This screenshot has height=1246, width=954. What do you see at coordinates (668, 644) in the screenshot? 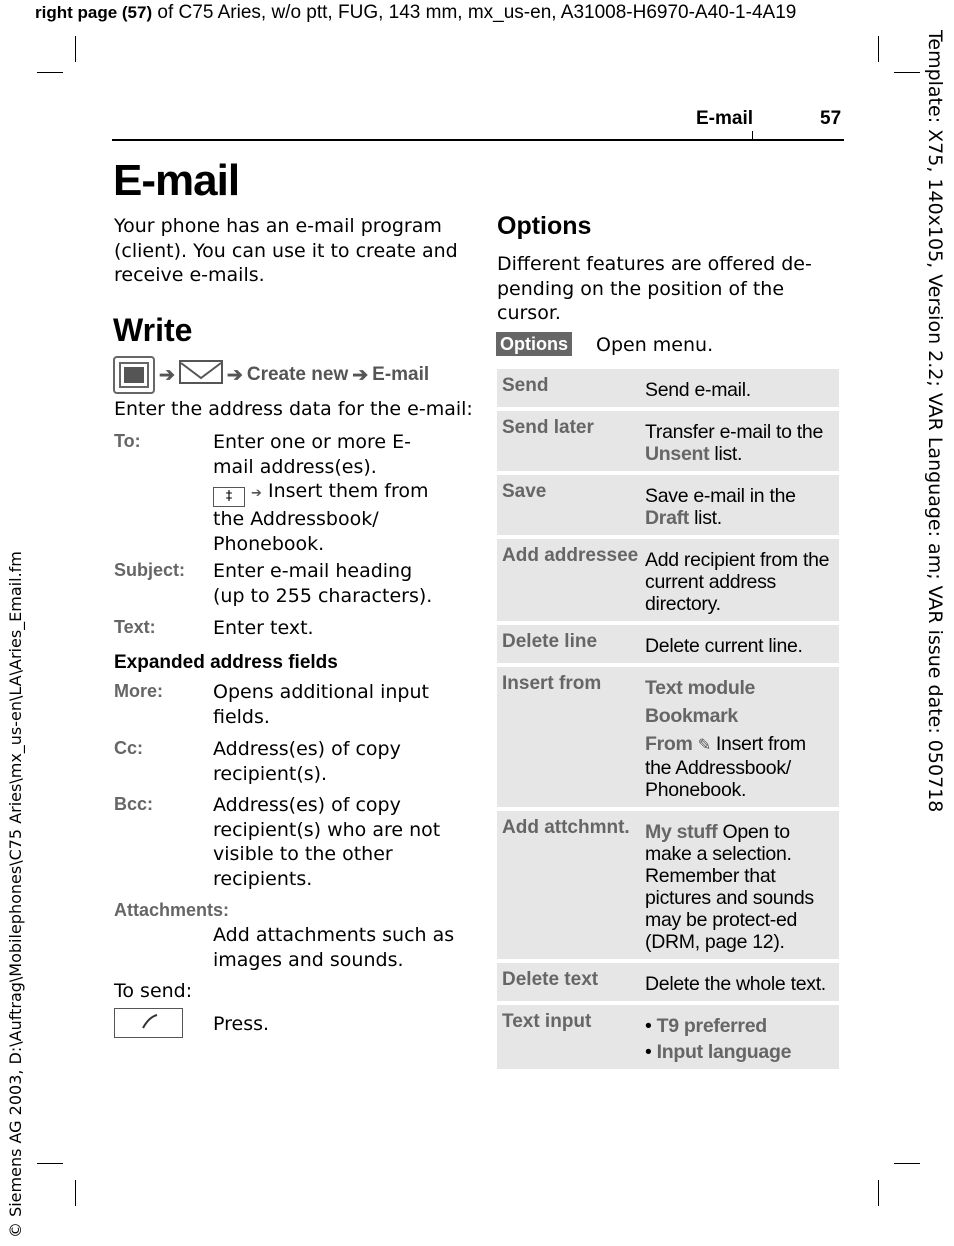
I see `table-row: Delete line Delete current line.` at bounding box center [668, 644].